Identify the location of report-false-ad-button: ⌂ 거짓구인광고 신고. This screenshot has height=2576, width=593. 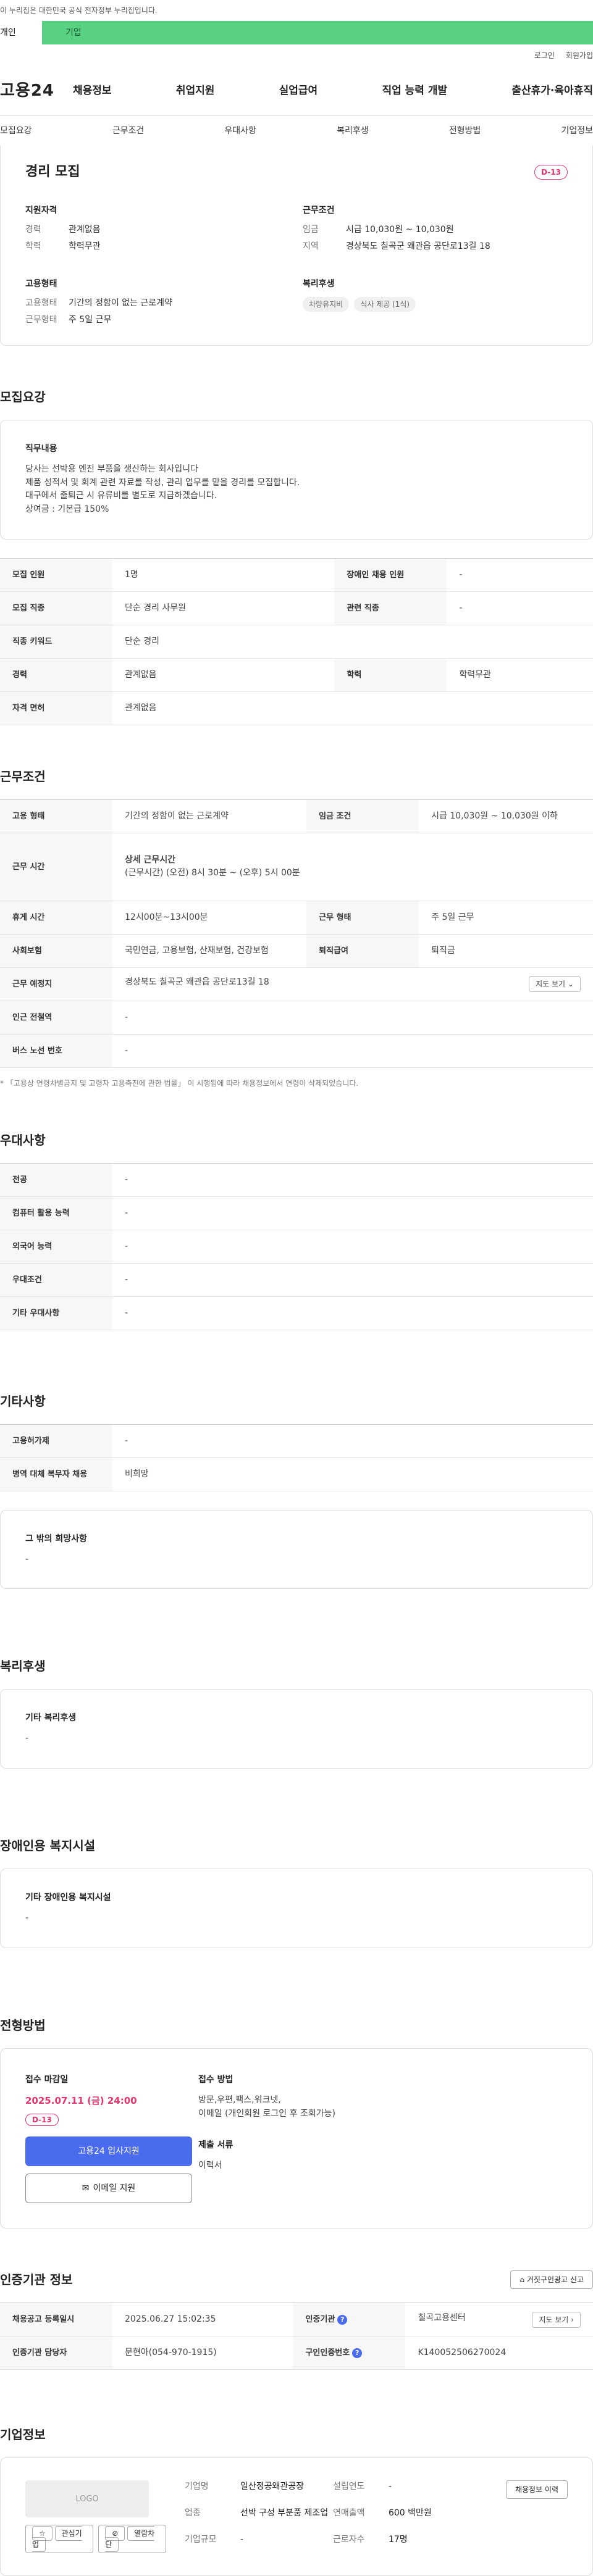
(551, 2280).